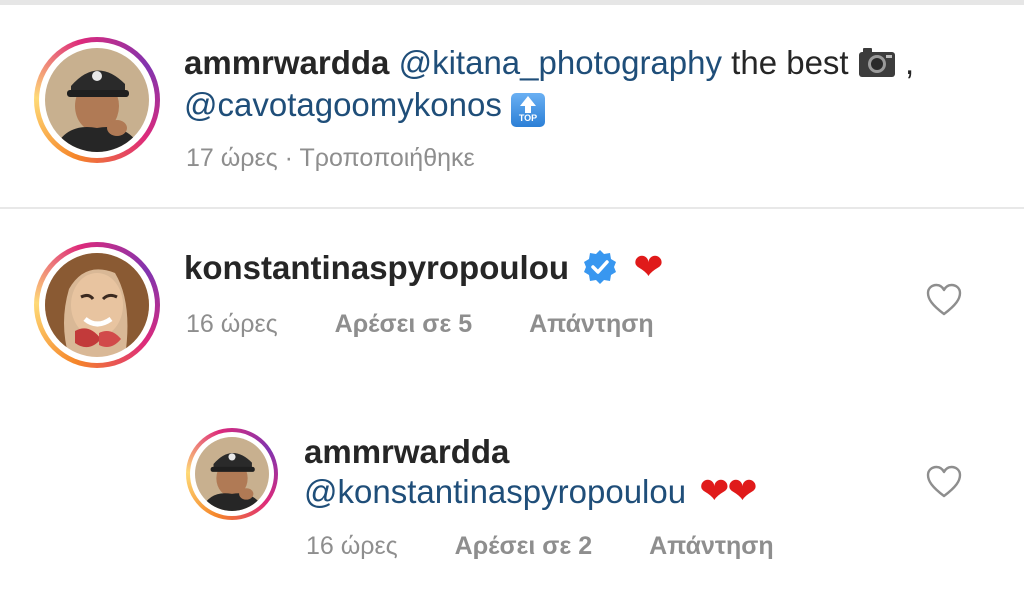 This screenshot has height=611, width=1024. I want to click on comment-meta: 16 ώρες Αρέσει σε 5 Απάντηση, so click(420, 324).